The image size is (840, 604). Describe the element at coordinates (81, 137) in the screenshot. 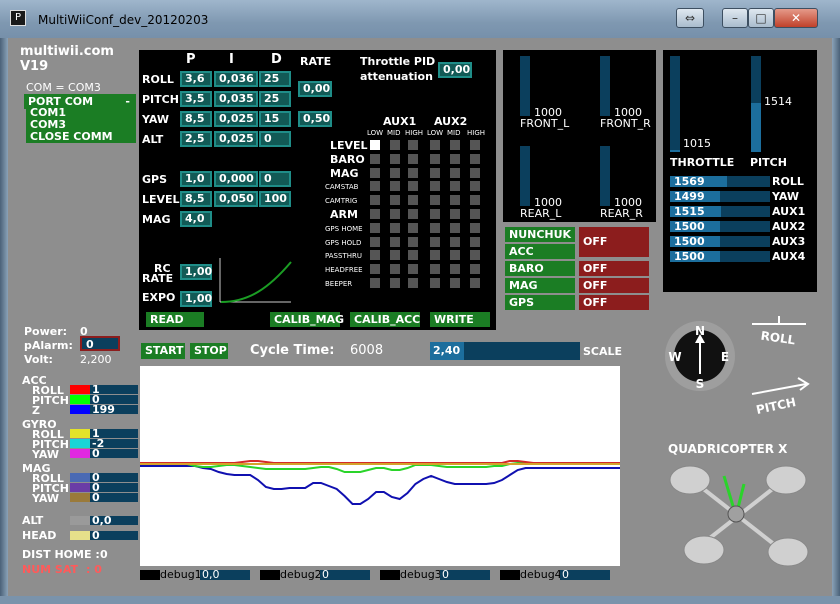

I see `close-comm-button: CLOSE COMM` at that location.